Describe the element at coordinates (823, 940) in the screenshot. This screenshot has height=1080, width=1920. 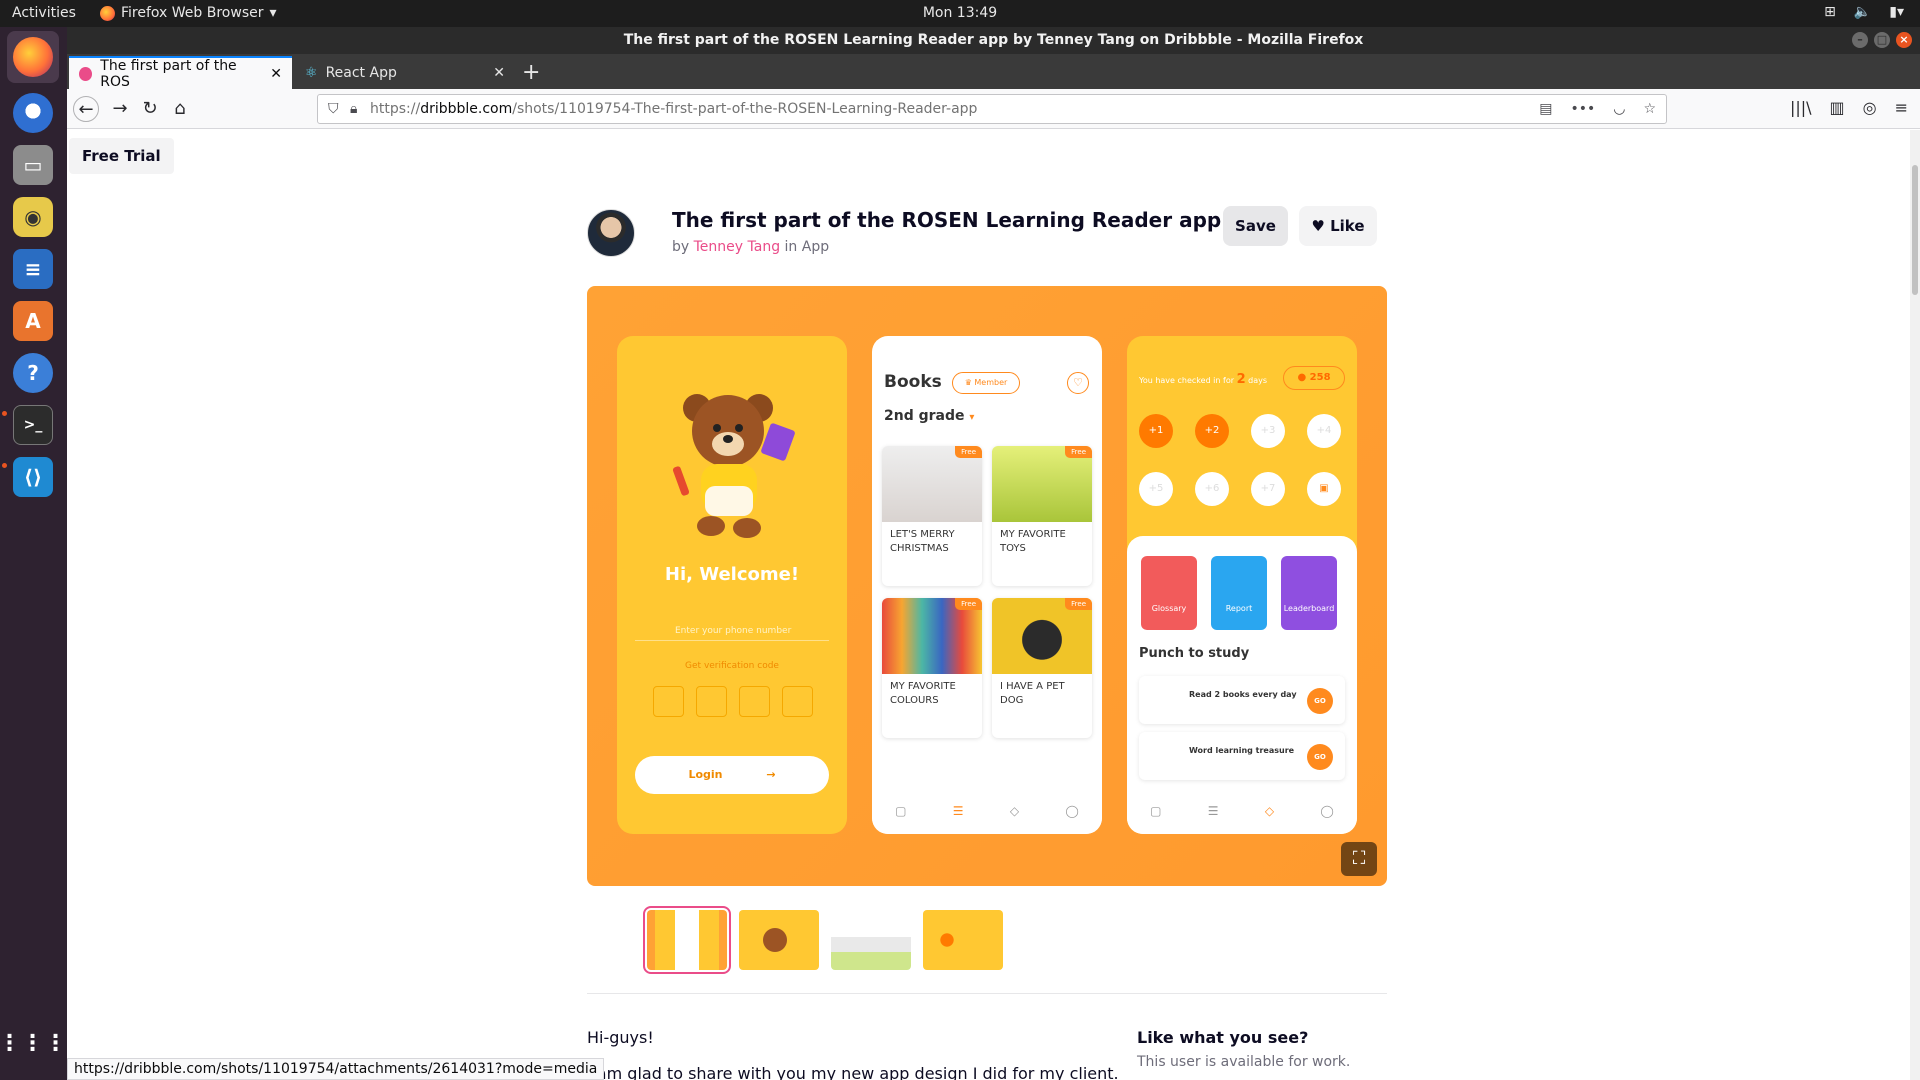
I see `thumbnail-strip` at that location.